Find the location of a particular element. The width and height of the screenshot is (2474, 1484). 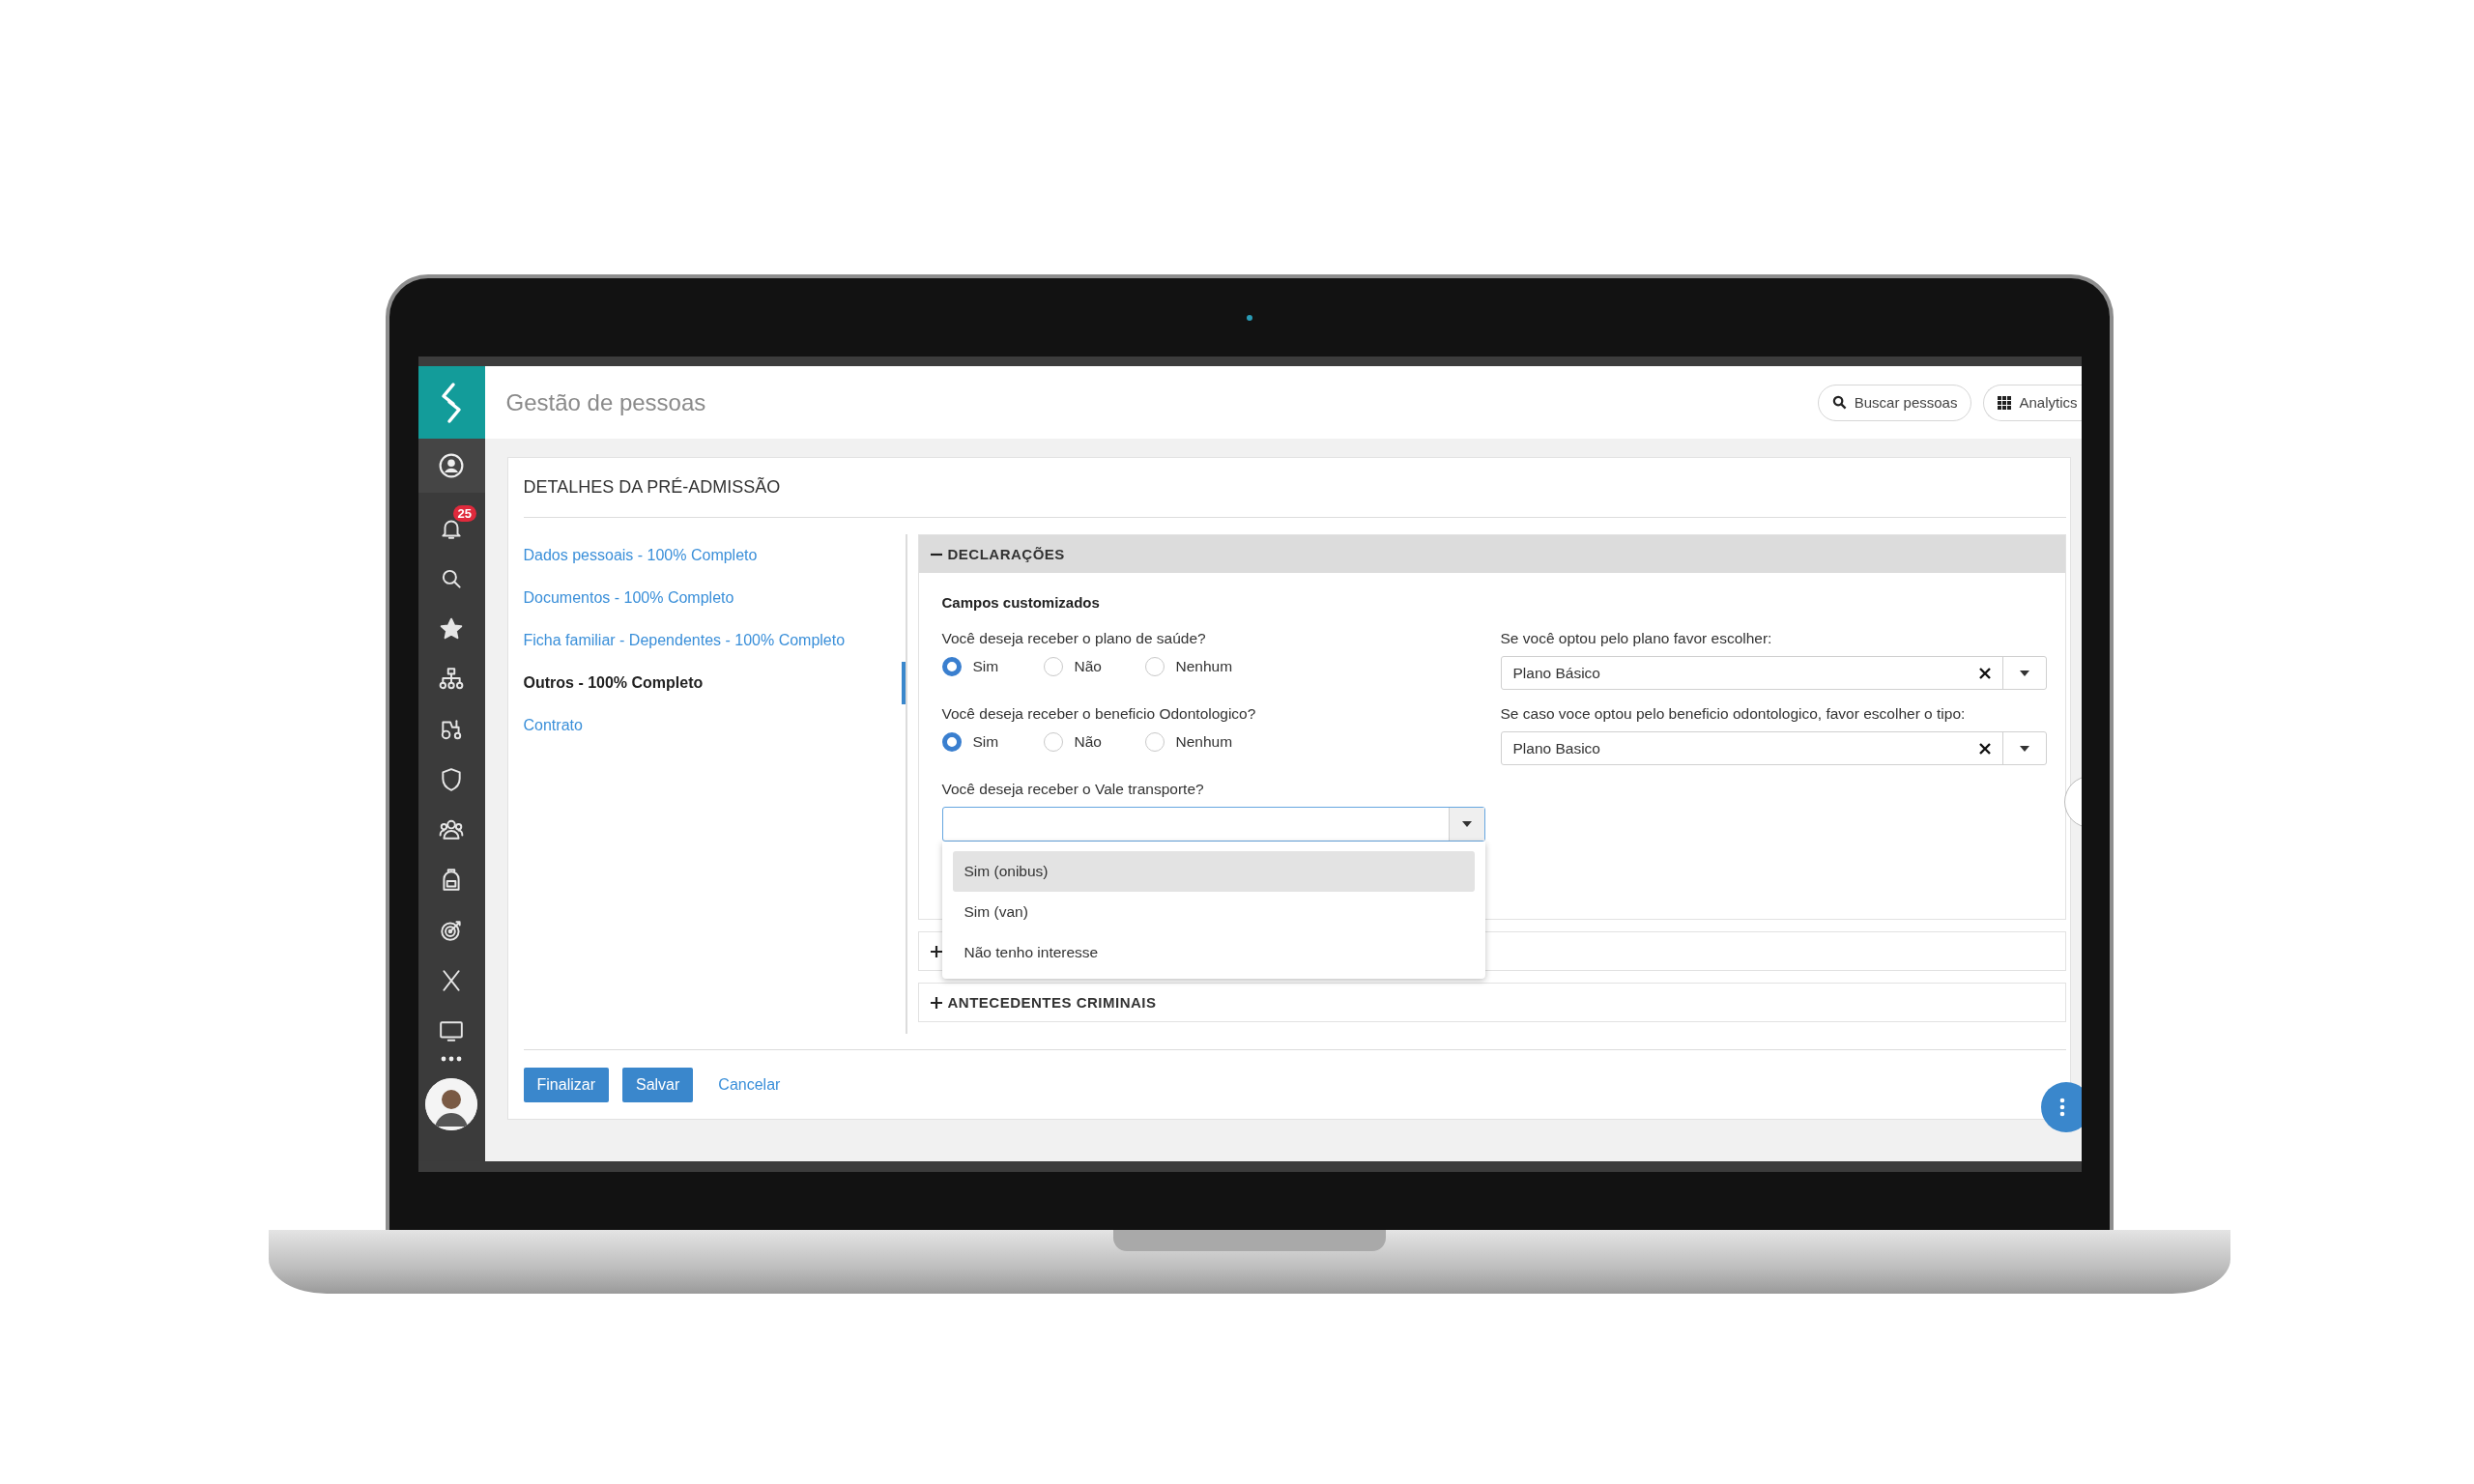

panel-title: ANTECEDENTES CRIMINAIS is located at coordinates (1052, 1002).